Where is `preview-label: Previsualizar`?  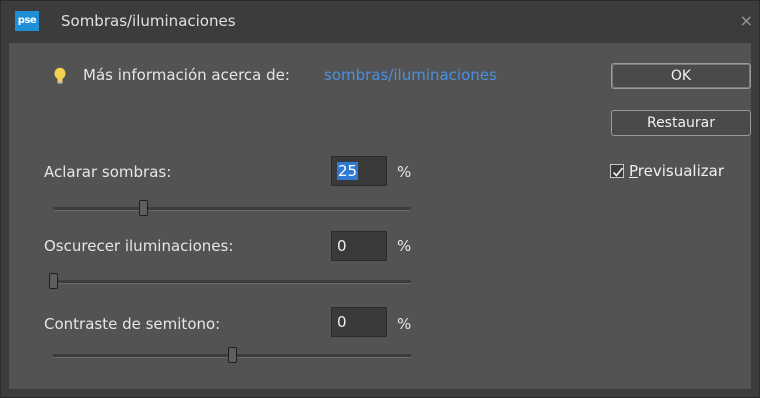
preview-label: Previsualizar is located at coordinates (676, 171).